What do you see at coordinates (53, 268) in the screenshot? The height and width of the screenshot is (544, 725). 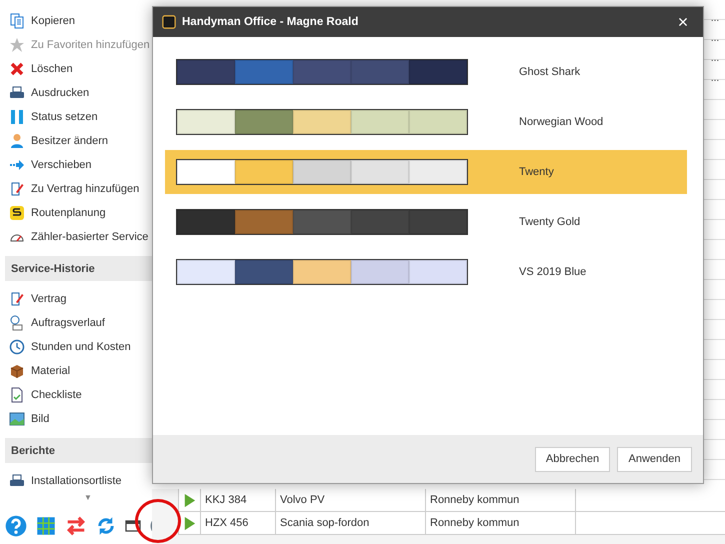 I see `section-header: Service-Historie` at bounding box center [53, 268].